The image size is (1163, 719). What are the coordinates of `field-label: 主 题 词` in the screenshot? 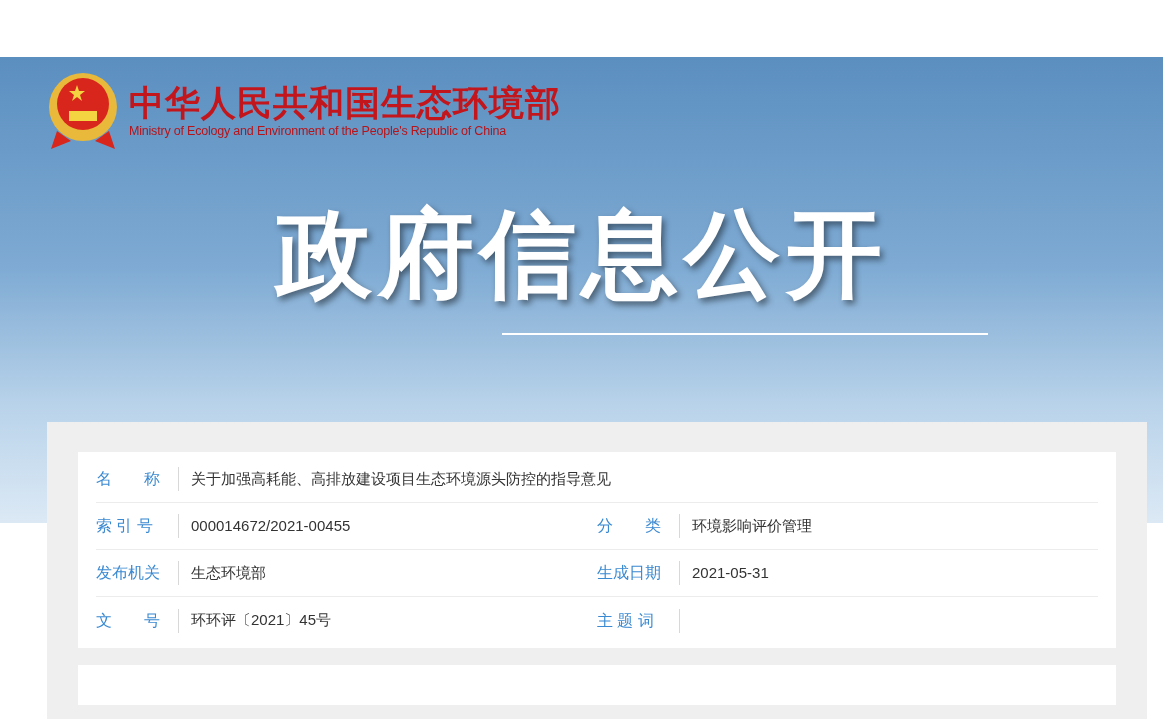 It's located at (626, 620).